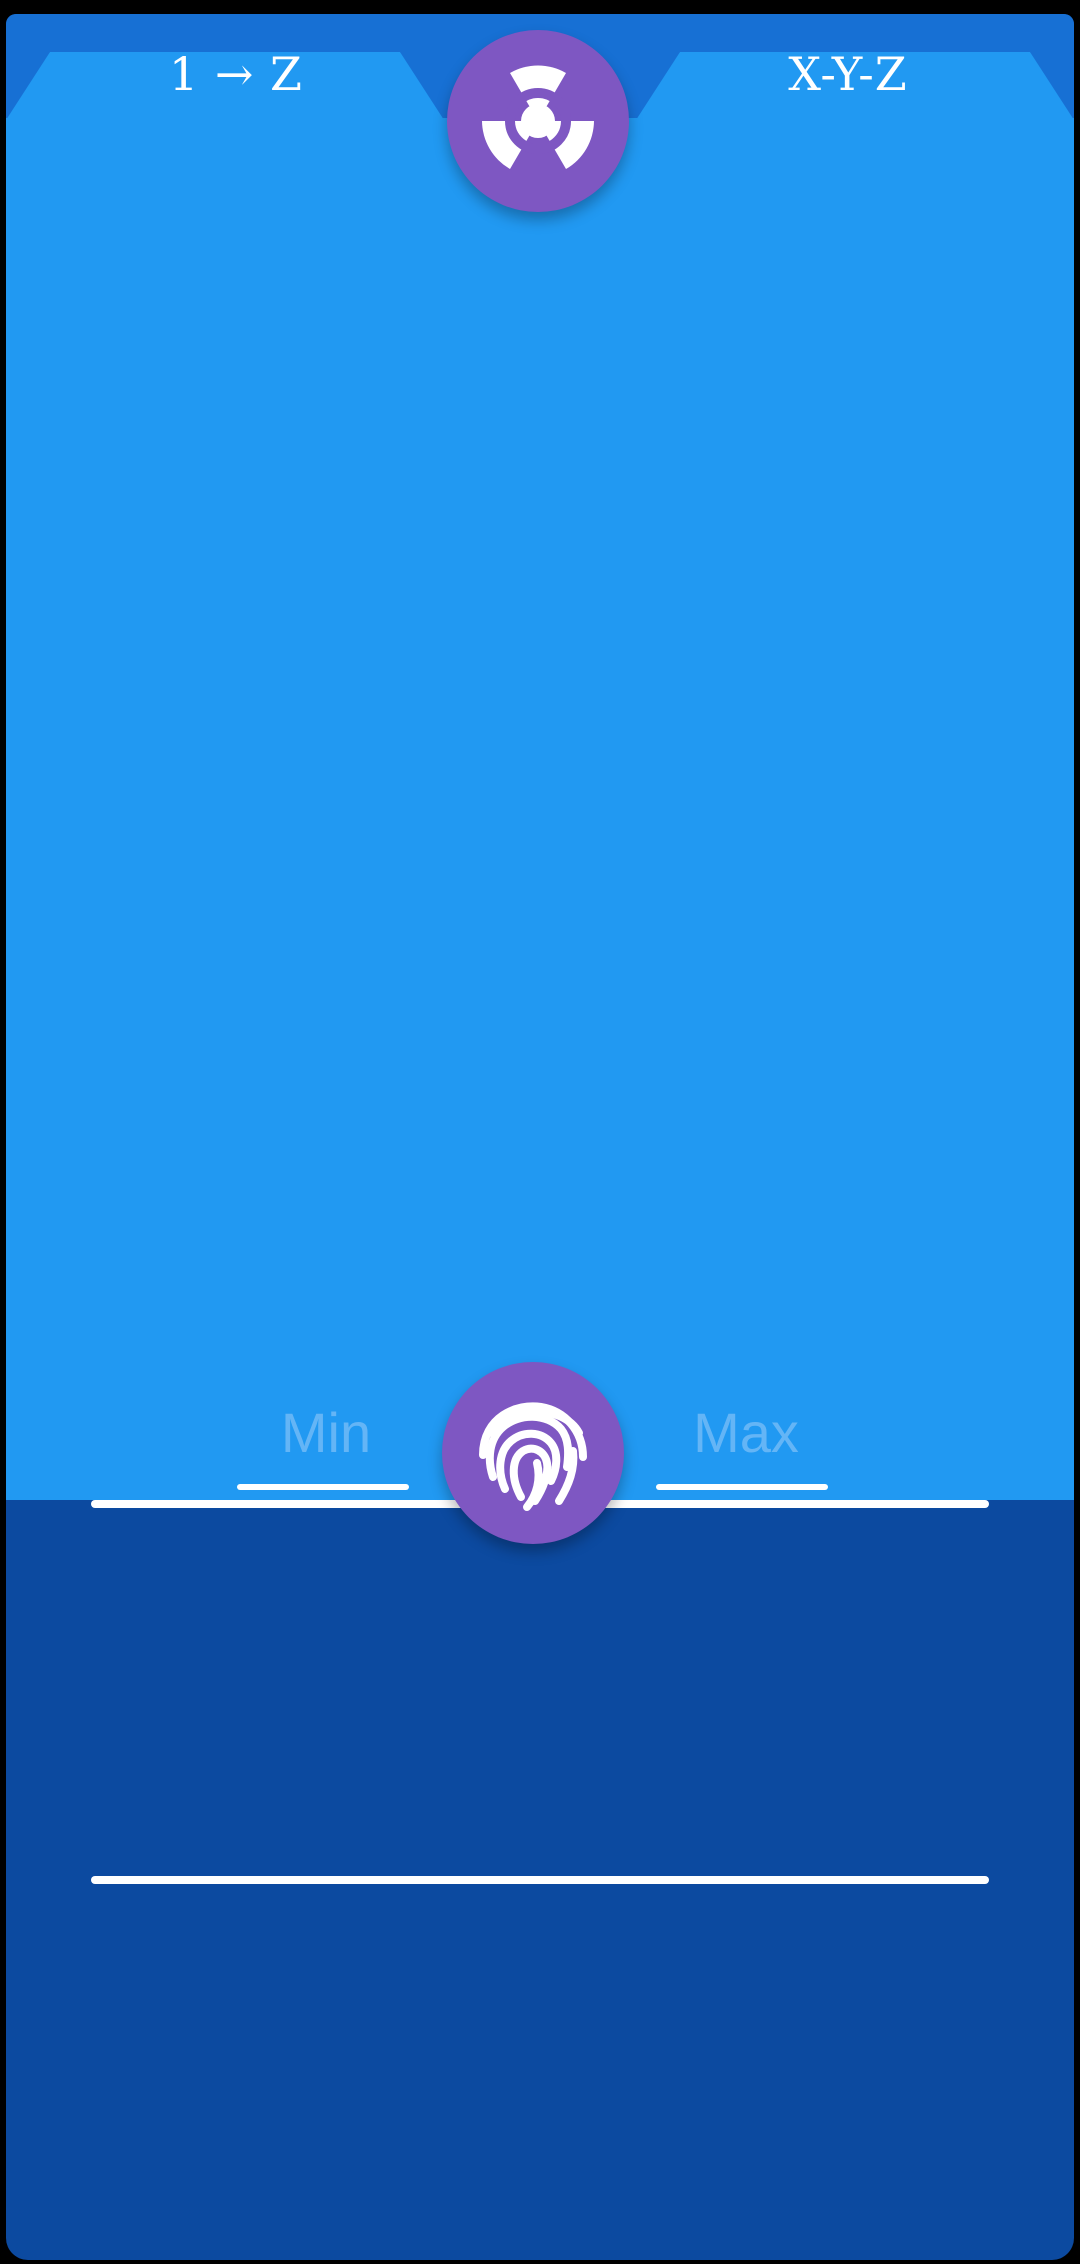 This screenshot has width=1080, height=2264. I want to click on tab-1-to-z-label: 1 → Z, so click(235, 74).